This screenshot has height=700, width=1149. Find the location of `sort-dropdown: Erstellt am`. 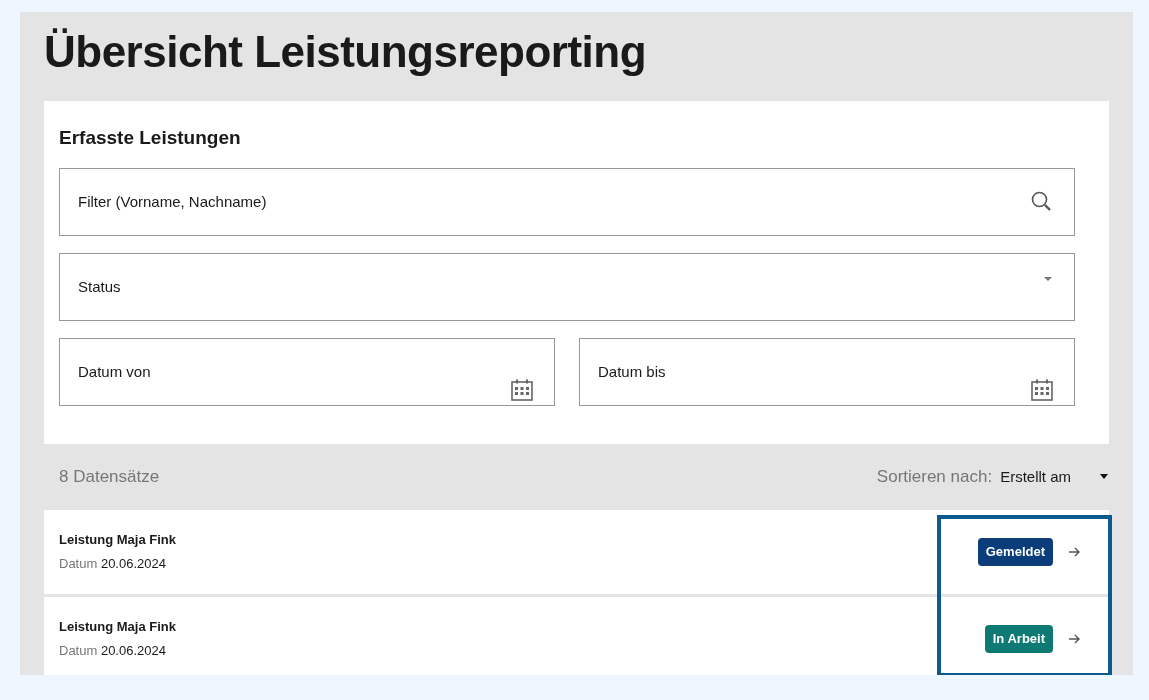

sort-dropdown: Erstellt am is located at coordinates (1054, 477).